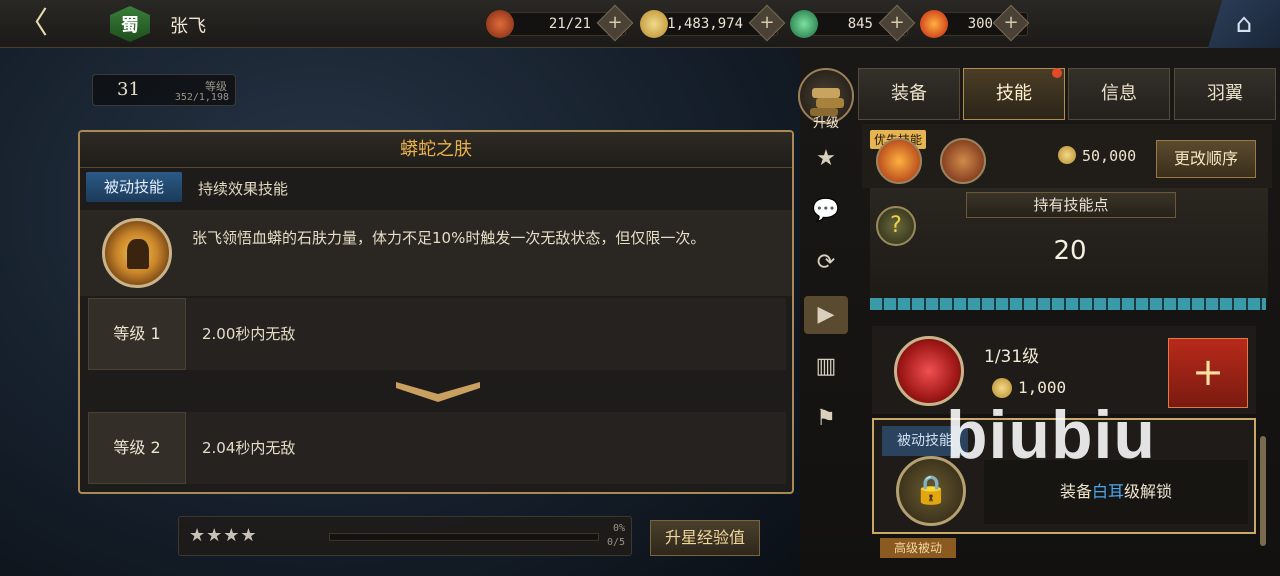 The height and width of the screenshot is (576, 1280). I want to click on star-exp-button: 升星经验值, so click(705, 538).